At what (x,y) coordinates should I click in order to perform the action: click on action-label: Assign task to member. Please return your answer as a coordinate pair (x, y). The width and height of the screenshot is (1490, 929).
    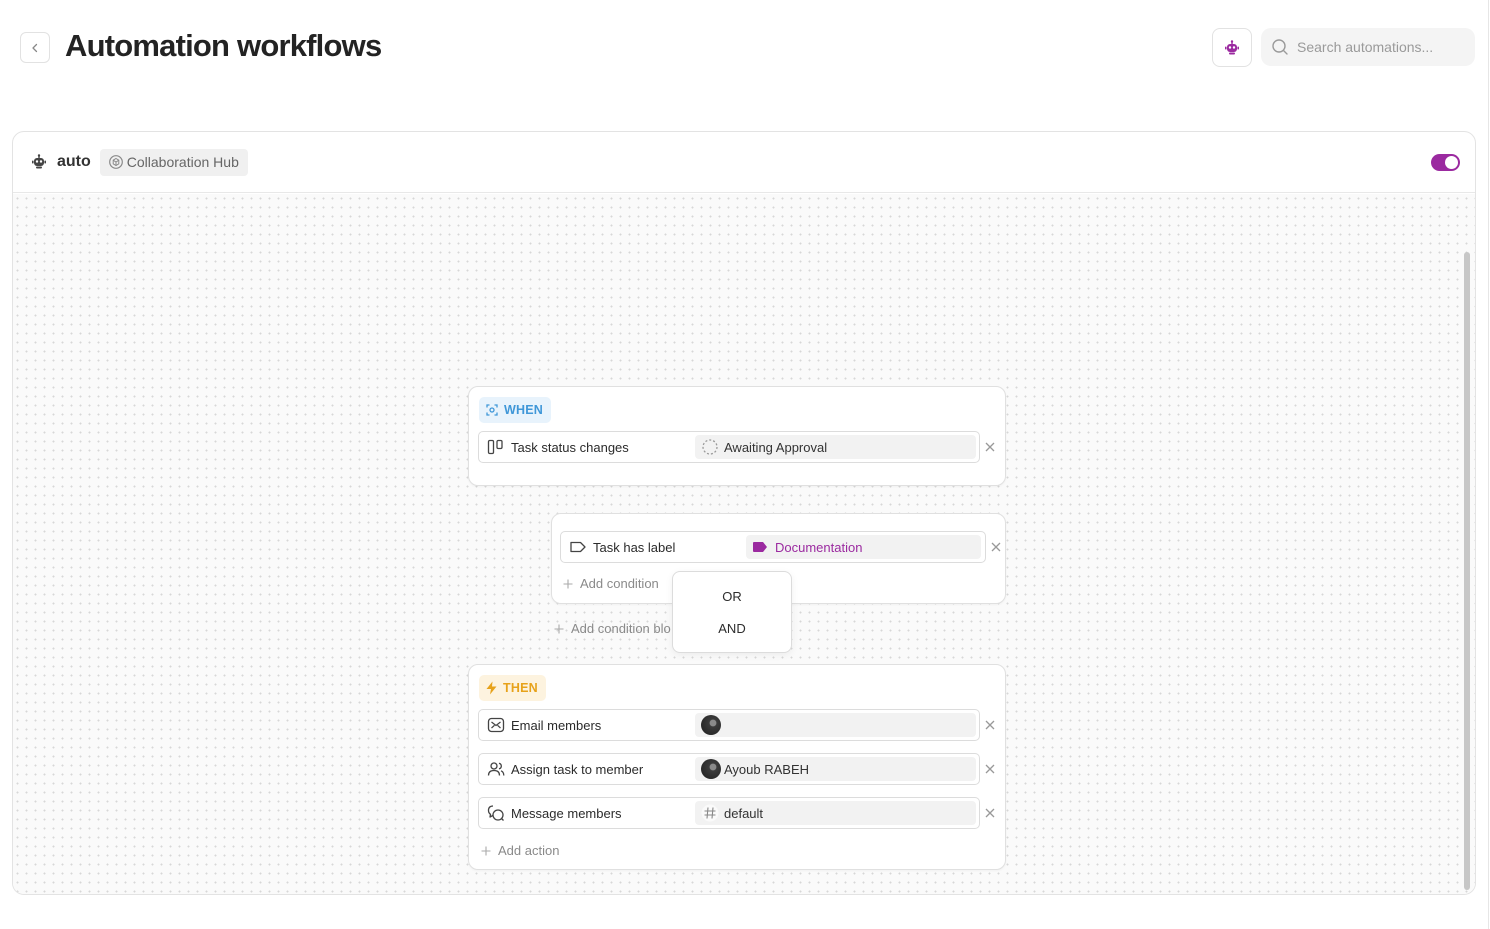
    Looking at the image, I should click on (577, 769).